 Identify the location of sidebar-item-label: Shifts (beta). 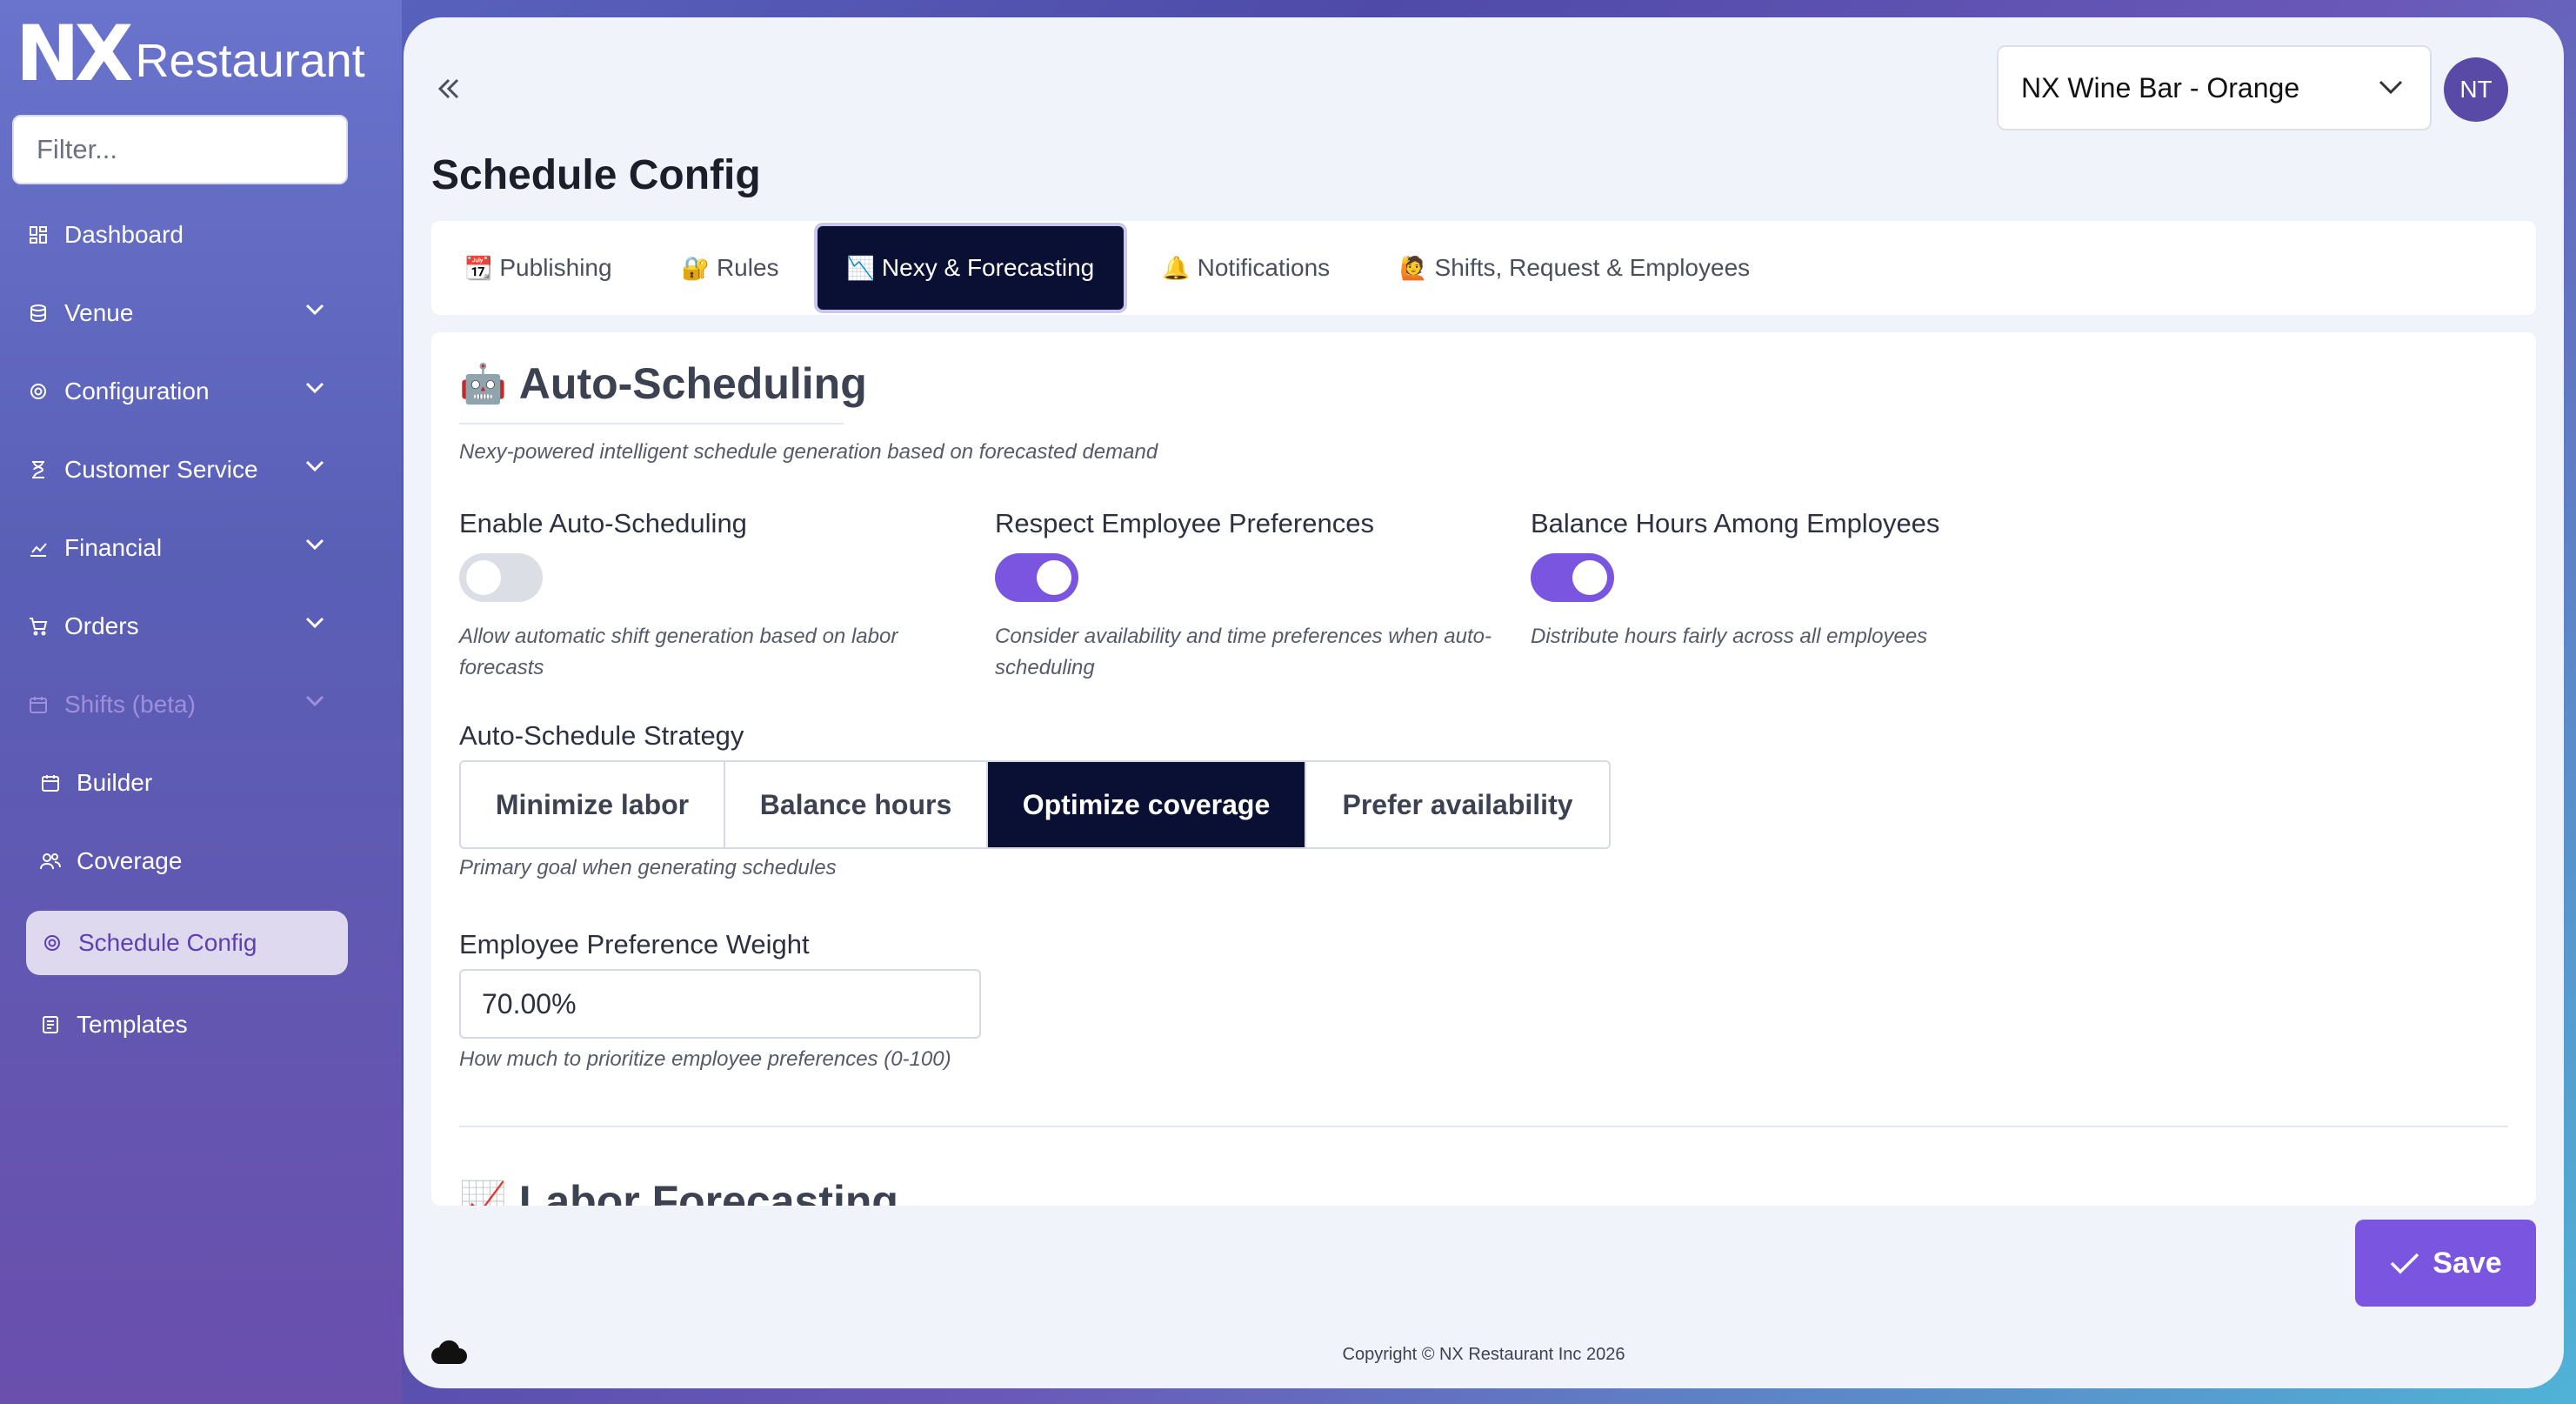
(130, 704).